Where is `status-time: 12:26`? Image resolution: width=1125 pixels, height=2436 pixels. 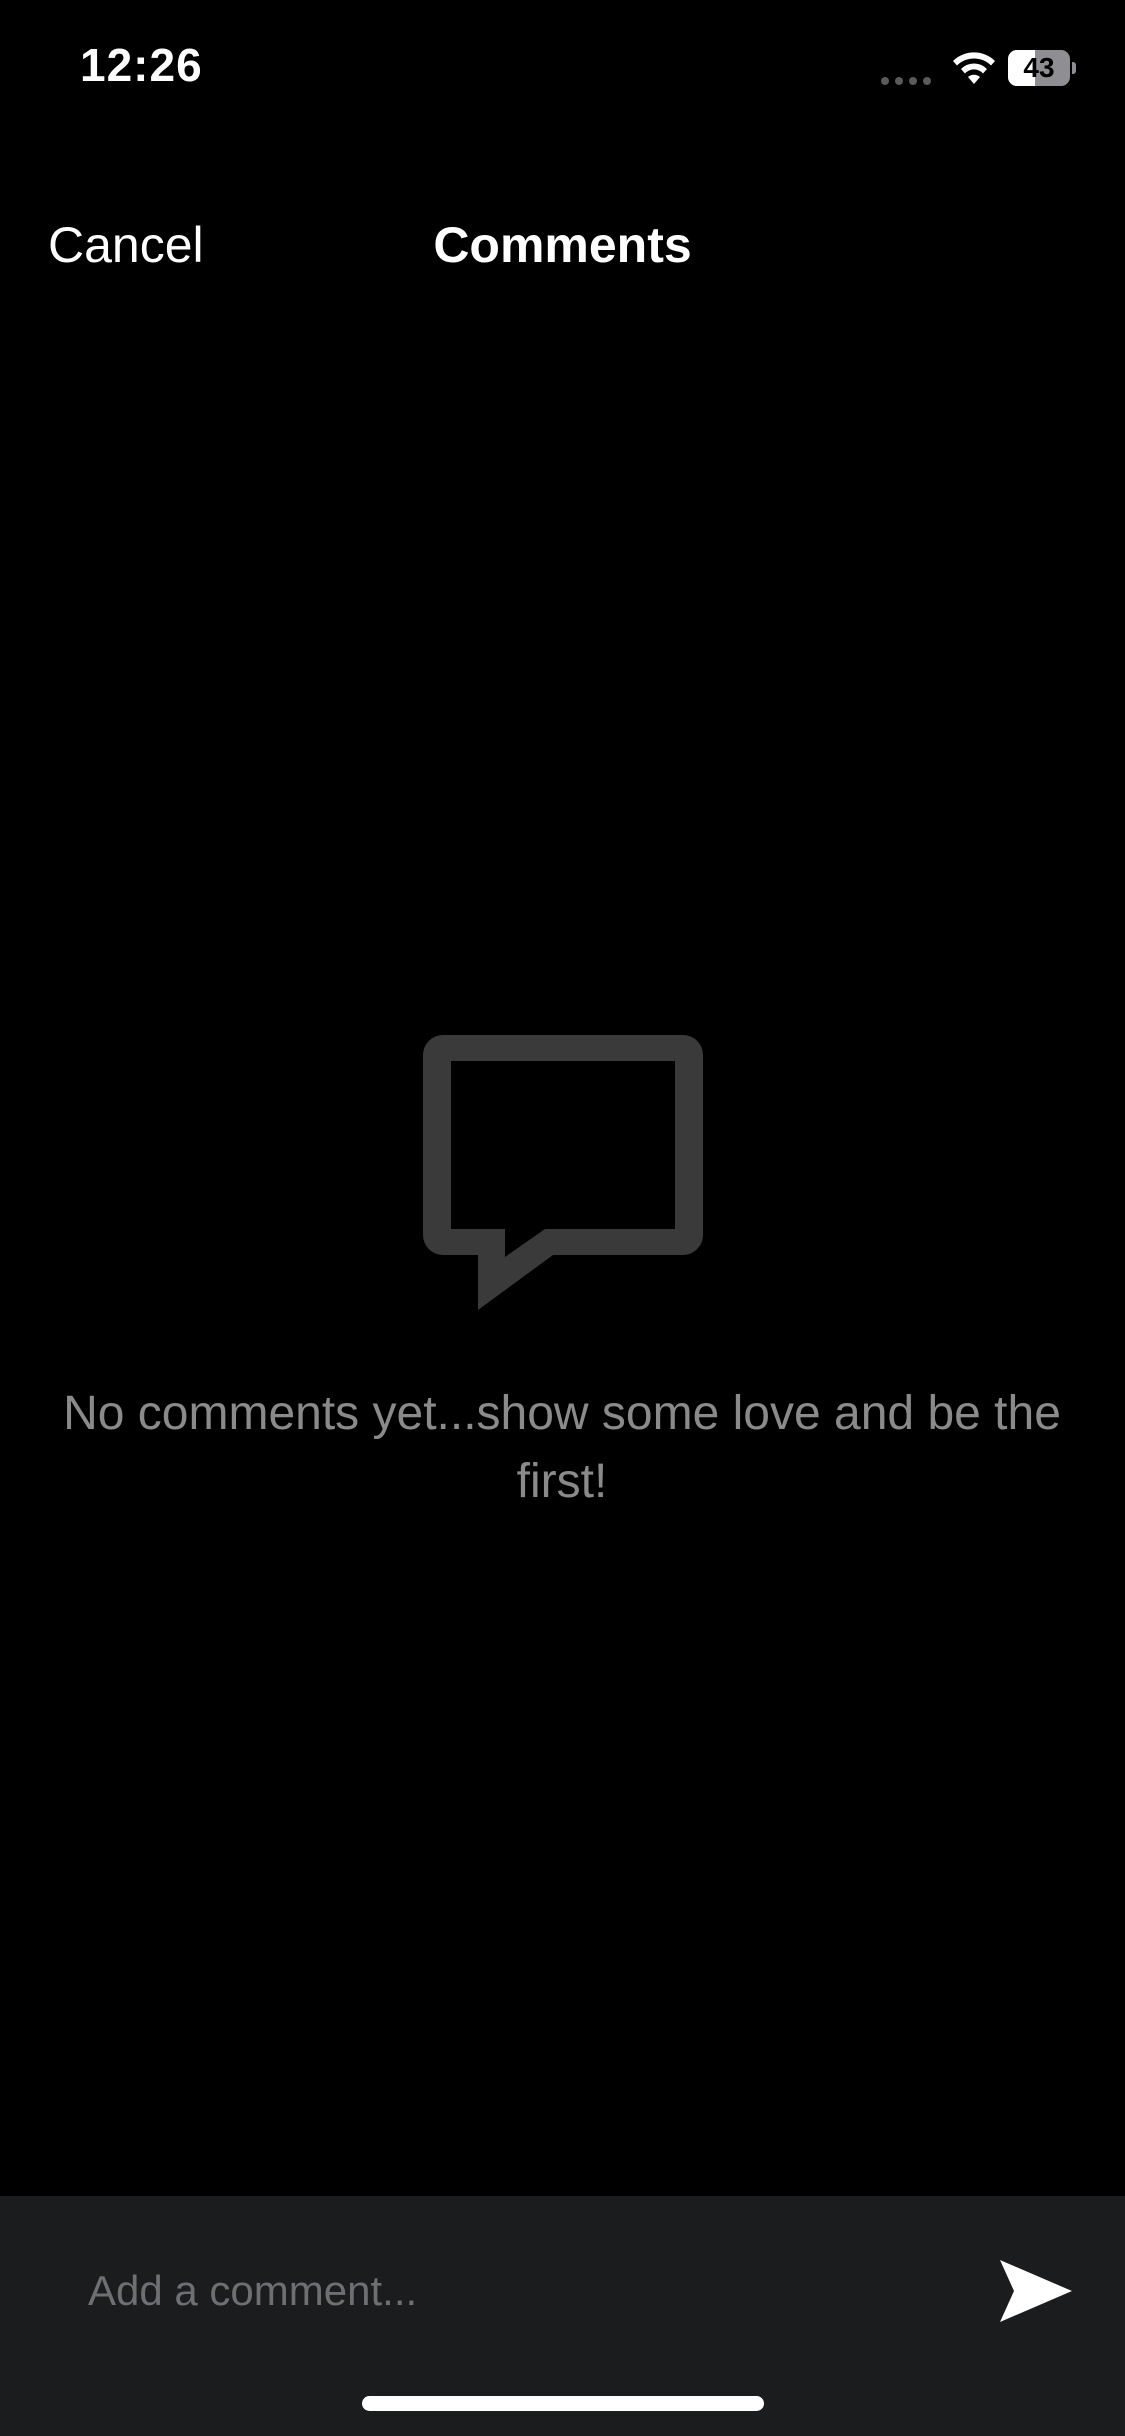
status-time: 12:26 is located at coordinates (141, 65).